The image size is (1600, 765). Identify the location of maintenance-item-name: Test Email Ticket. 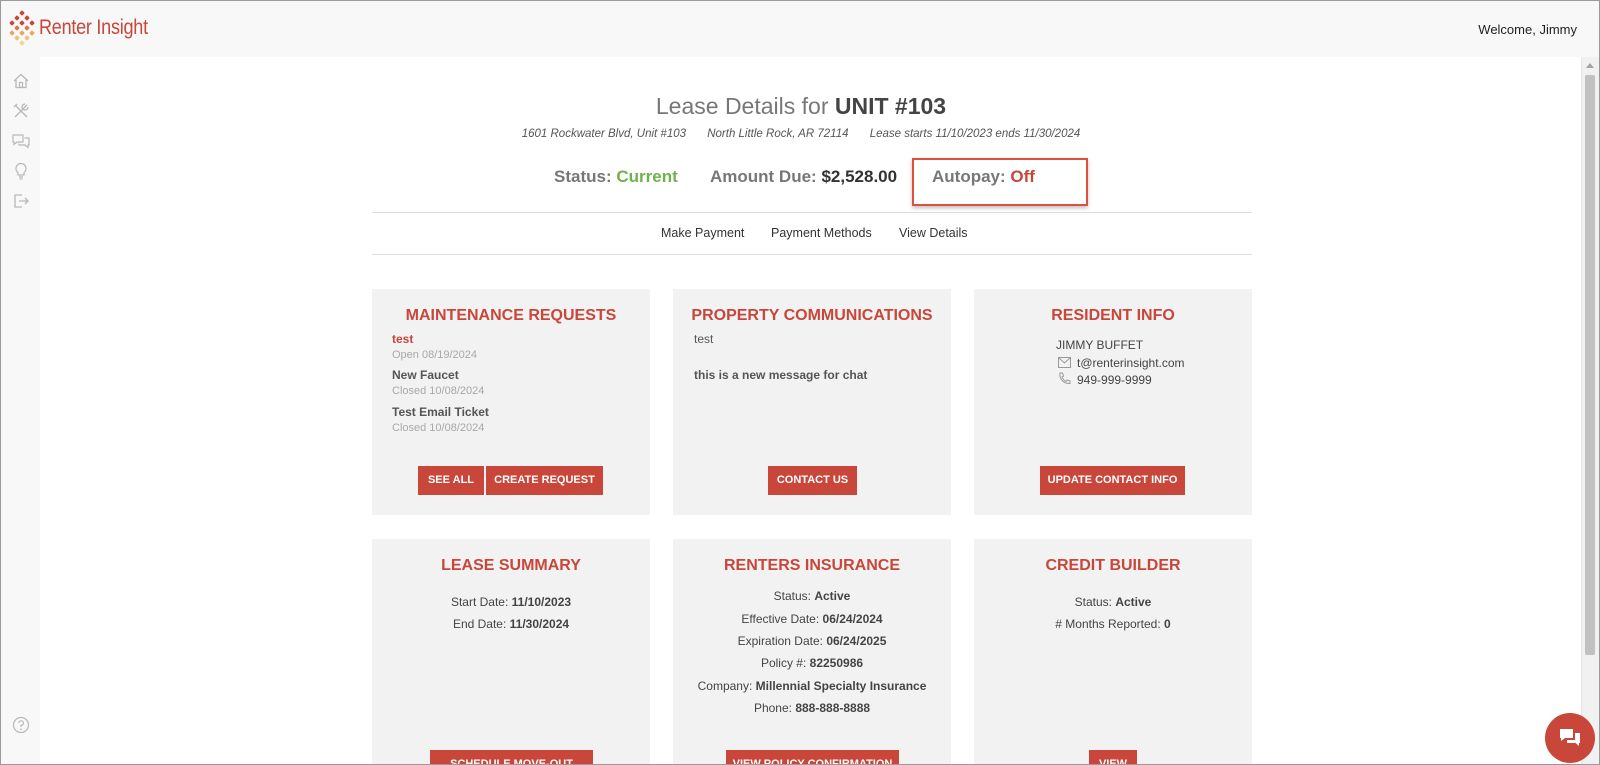
(440, 412).